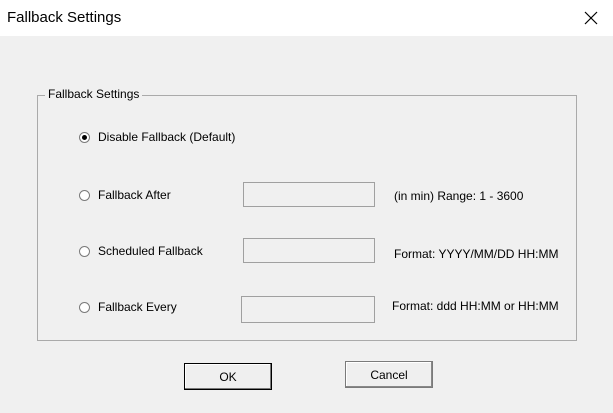 This screenshot has width=613, height=413. I want to click on window-title: Fallback Settings, so click(64, 17).